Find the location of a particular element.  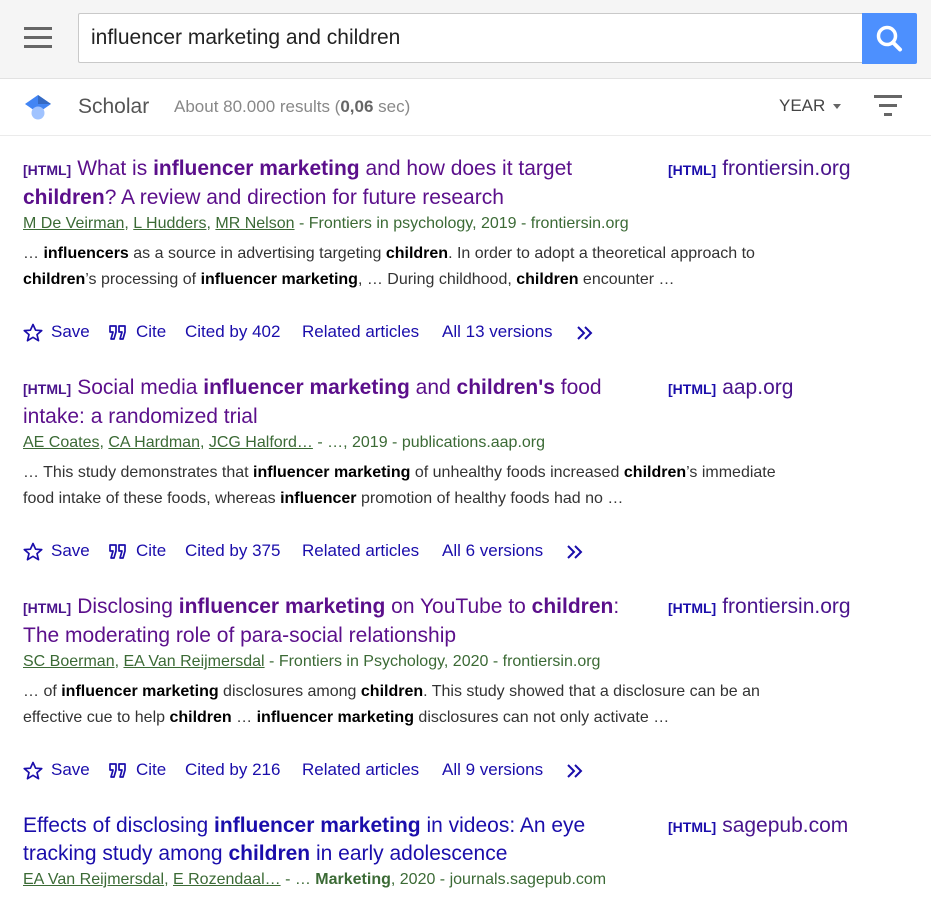

cited-by-link: Cited by 216 is located at coordinates (232, 770).